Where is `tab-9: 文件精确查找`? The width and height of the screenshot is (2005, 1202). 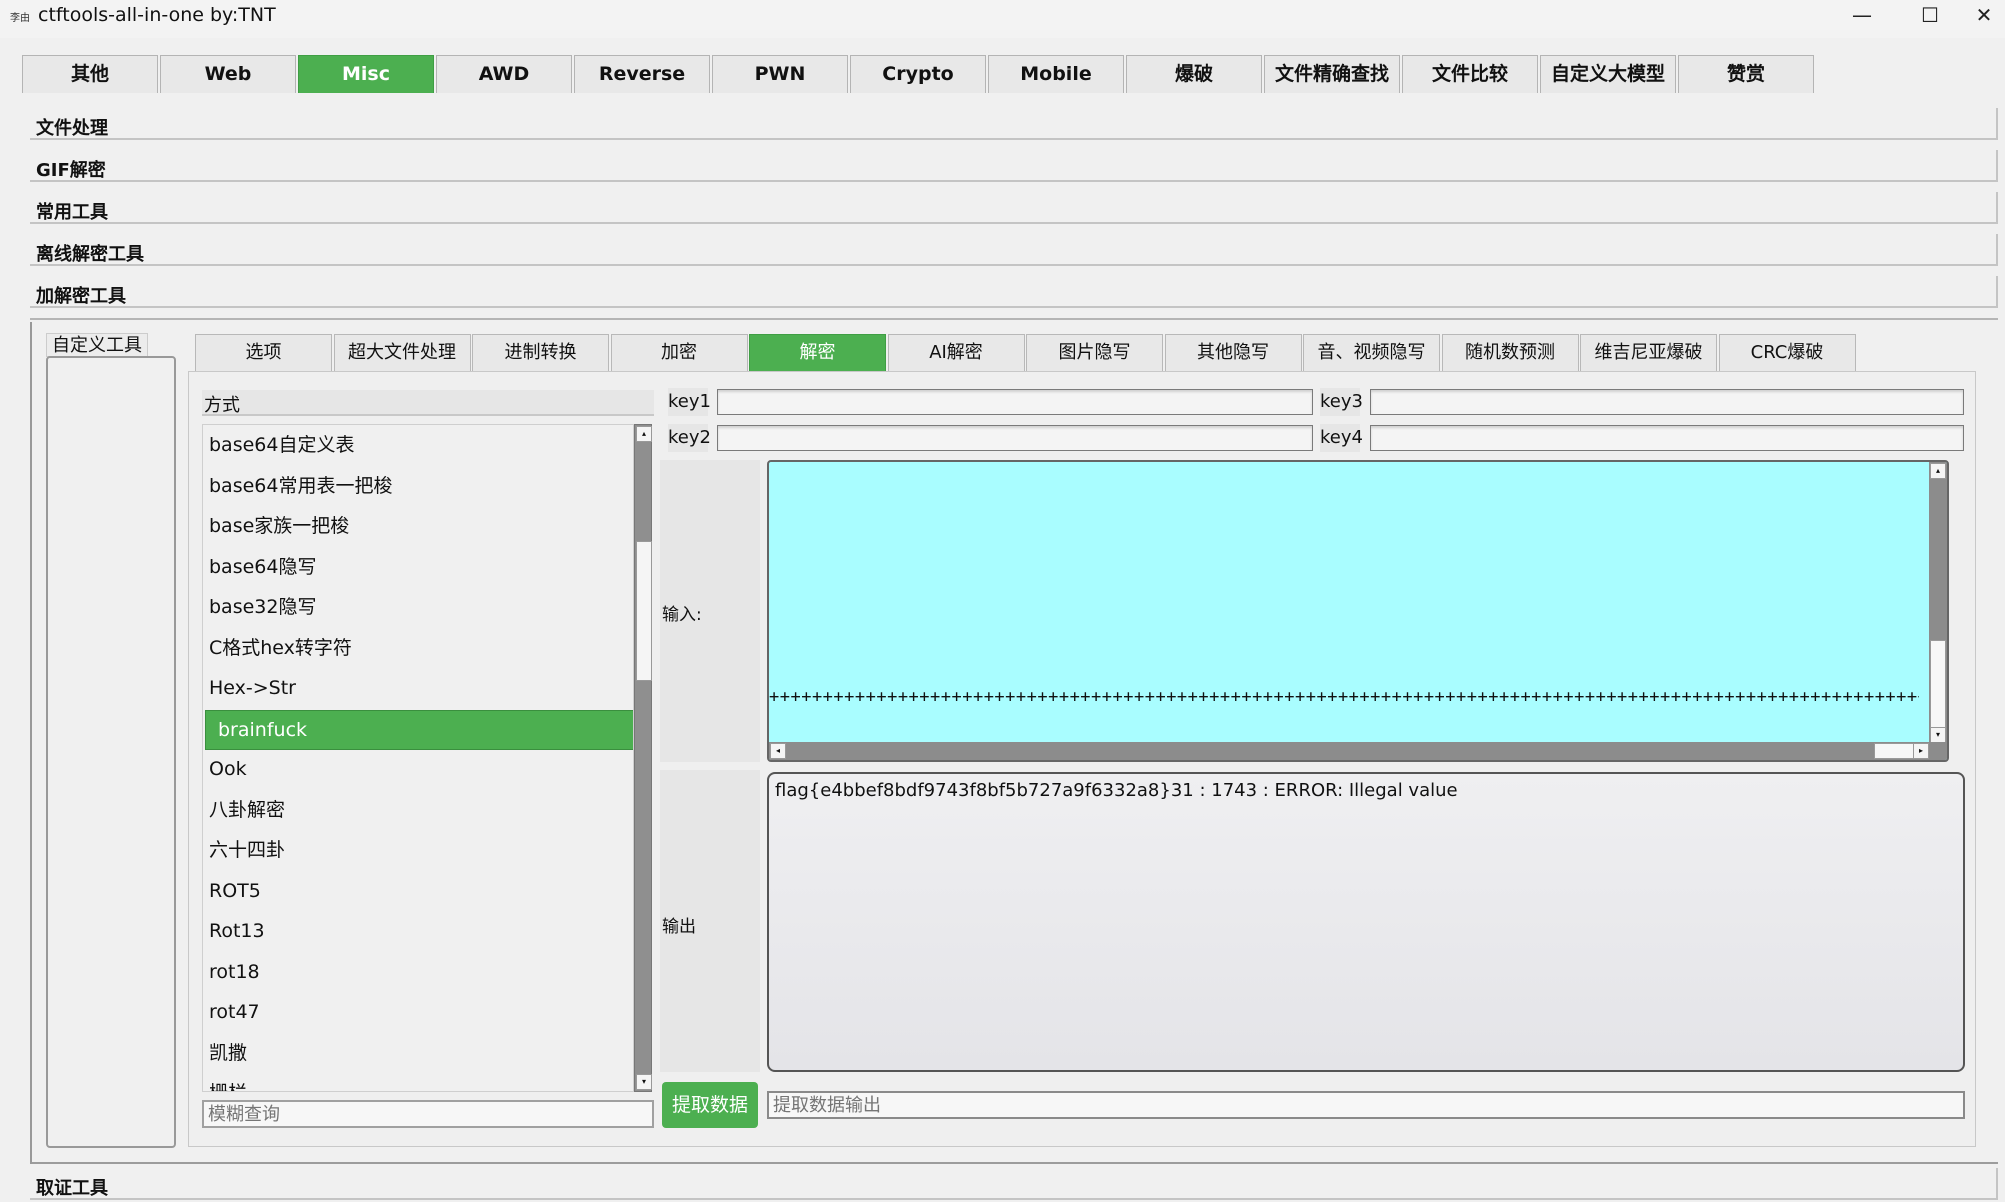
tab-9: 文件精确查找 is located at coordinates (1332, 74).